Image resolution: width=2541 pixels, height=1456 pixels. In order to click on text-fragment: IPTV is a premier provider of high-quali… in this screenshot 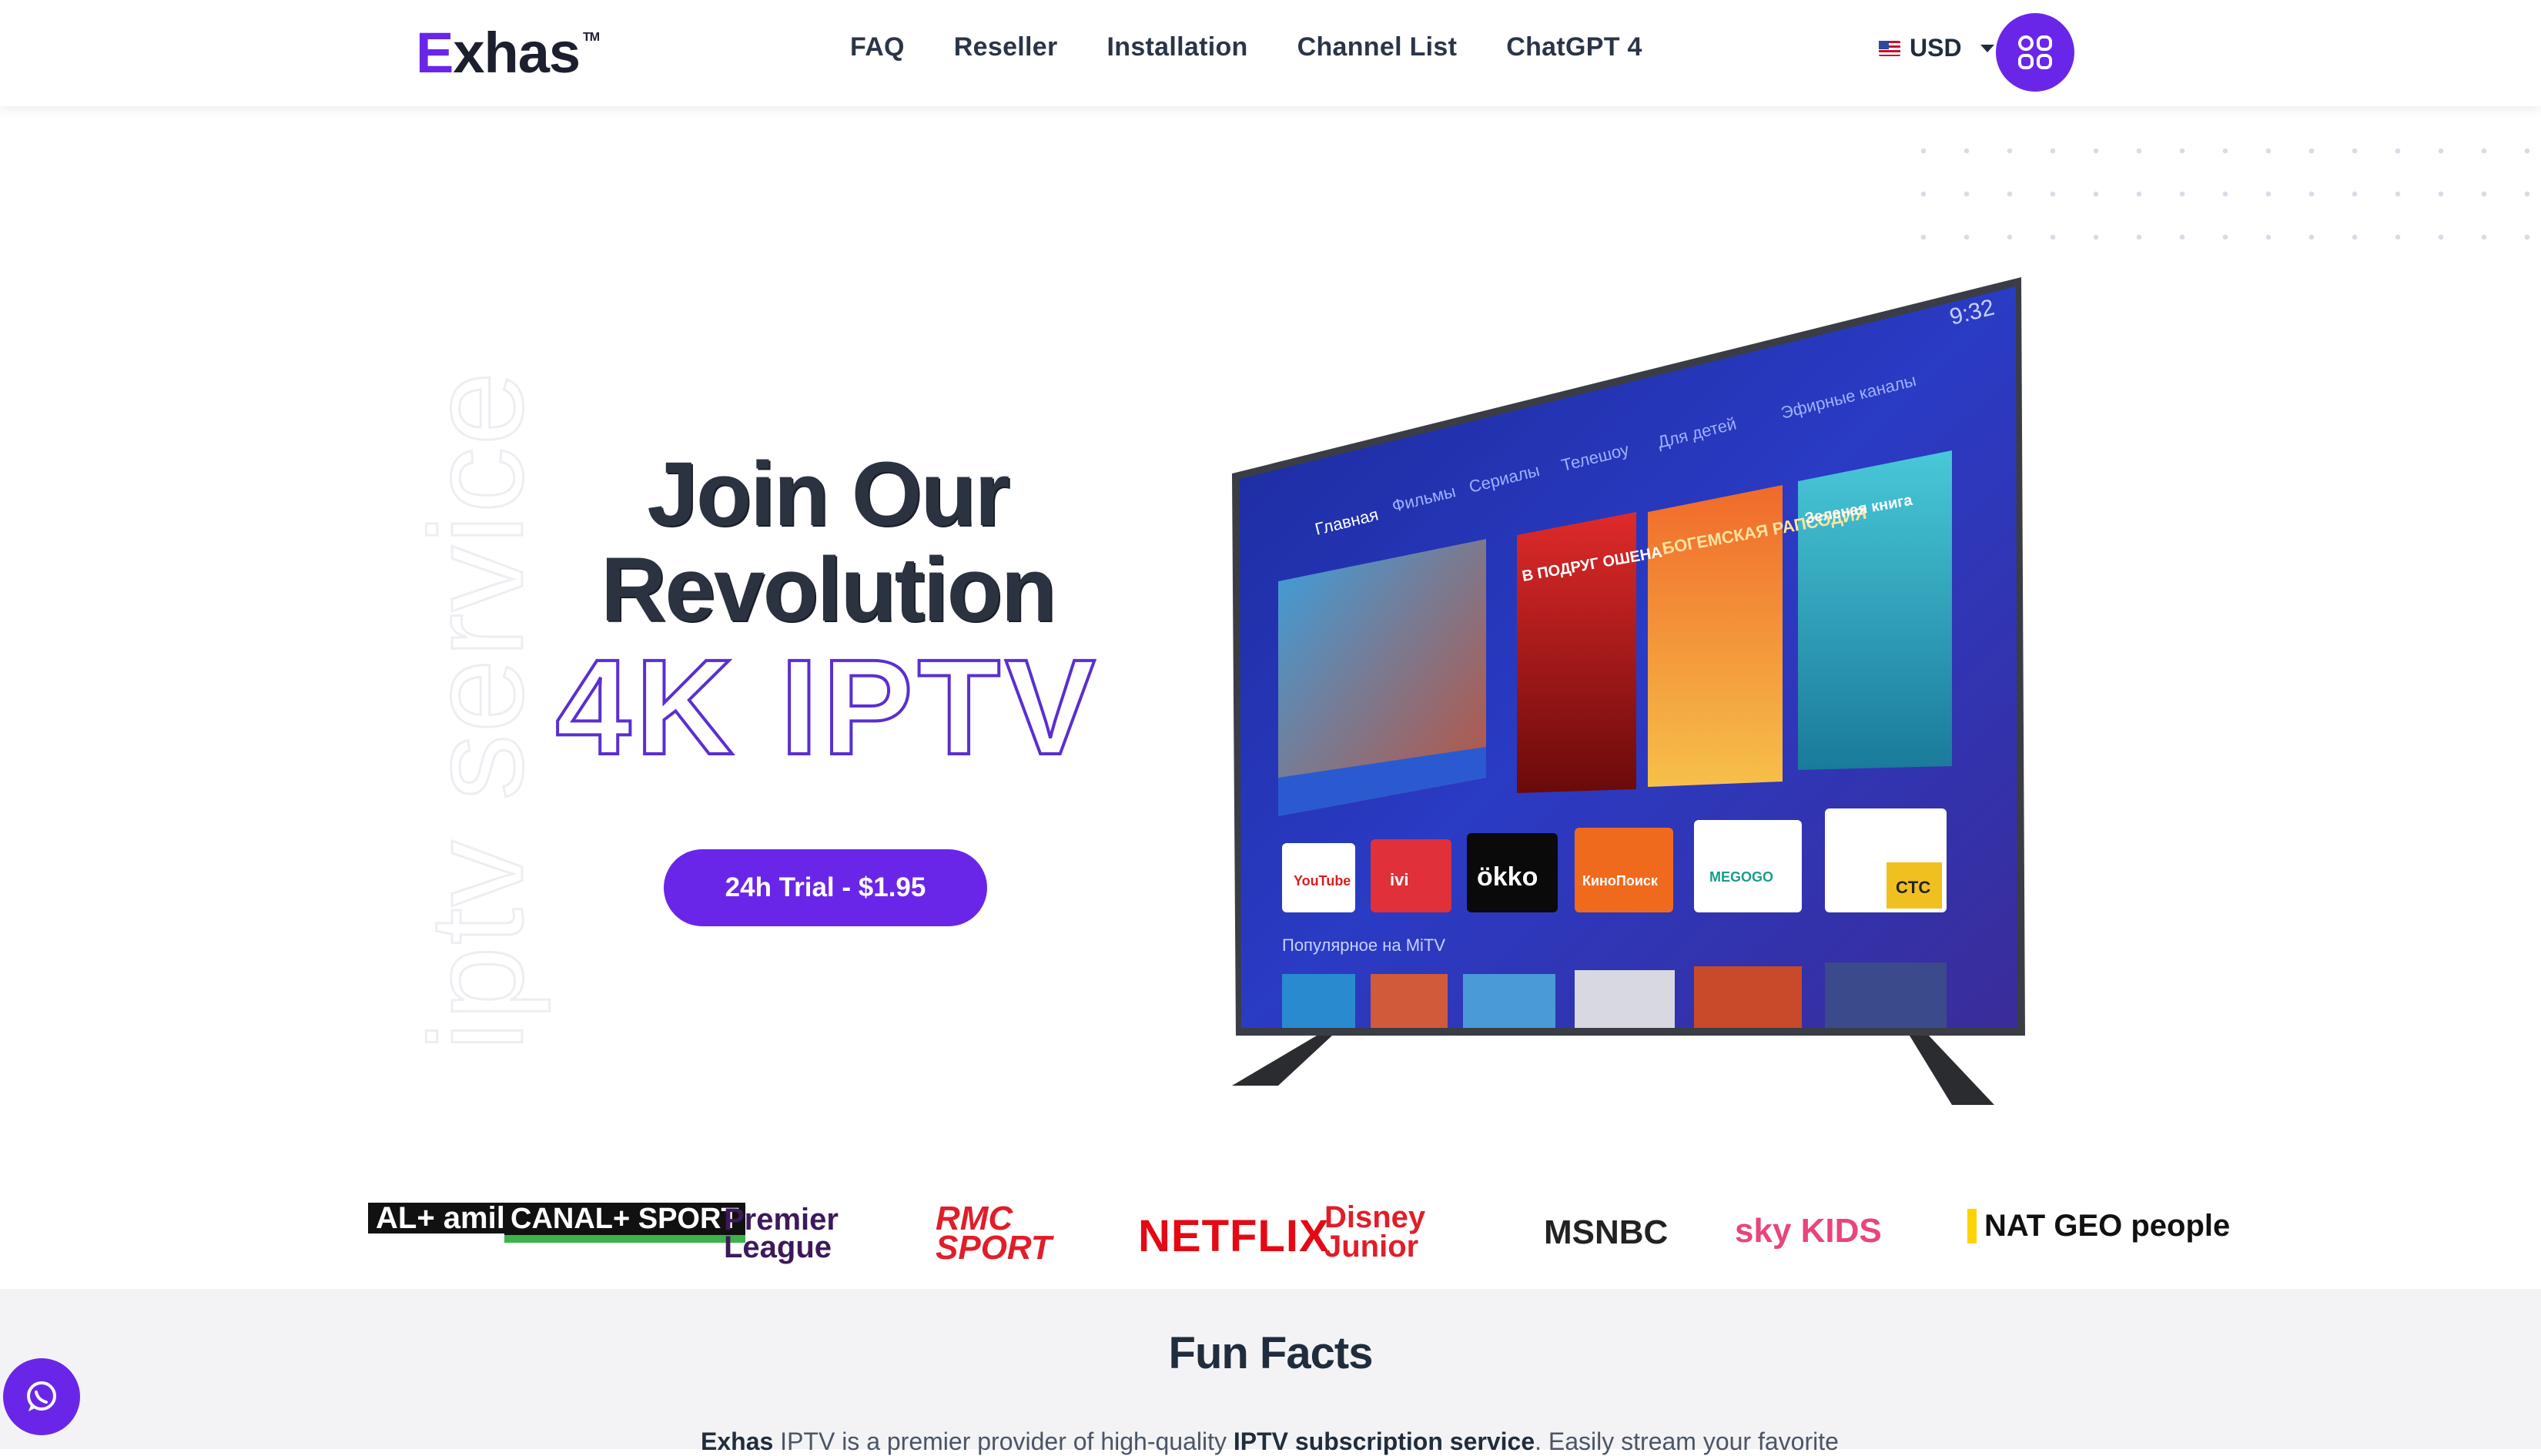, I will do `click(1004, 1441)`.